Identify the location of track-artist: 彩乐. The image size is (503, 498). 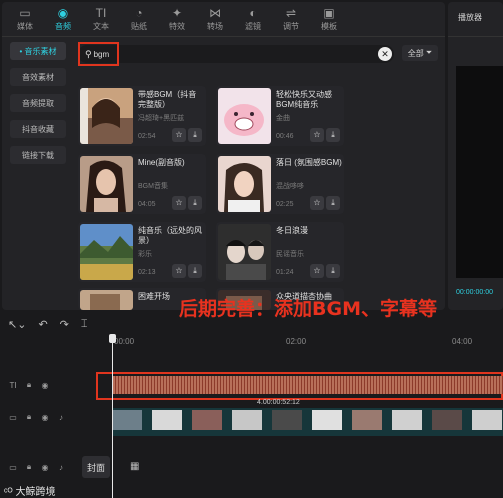
(145, 254).